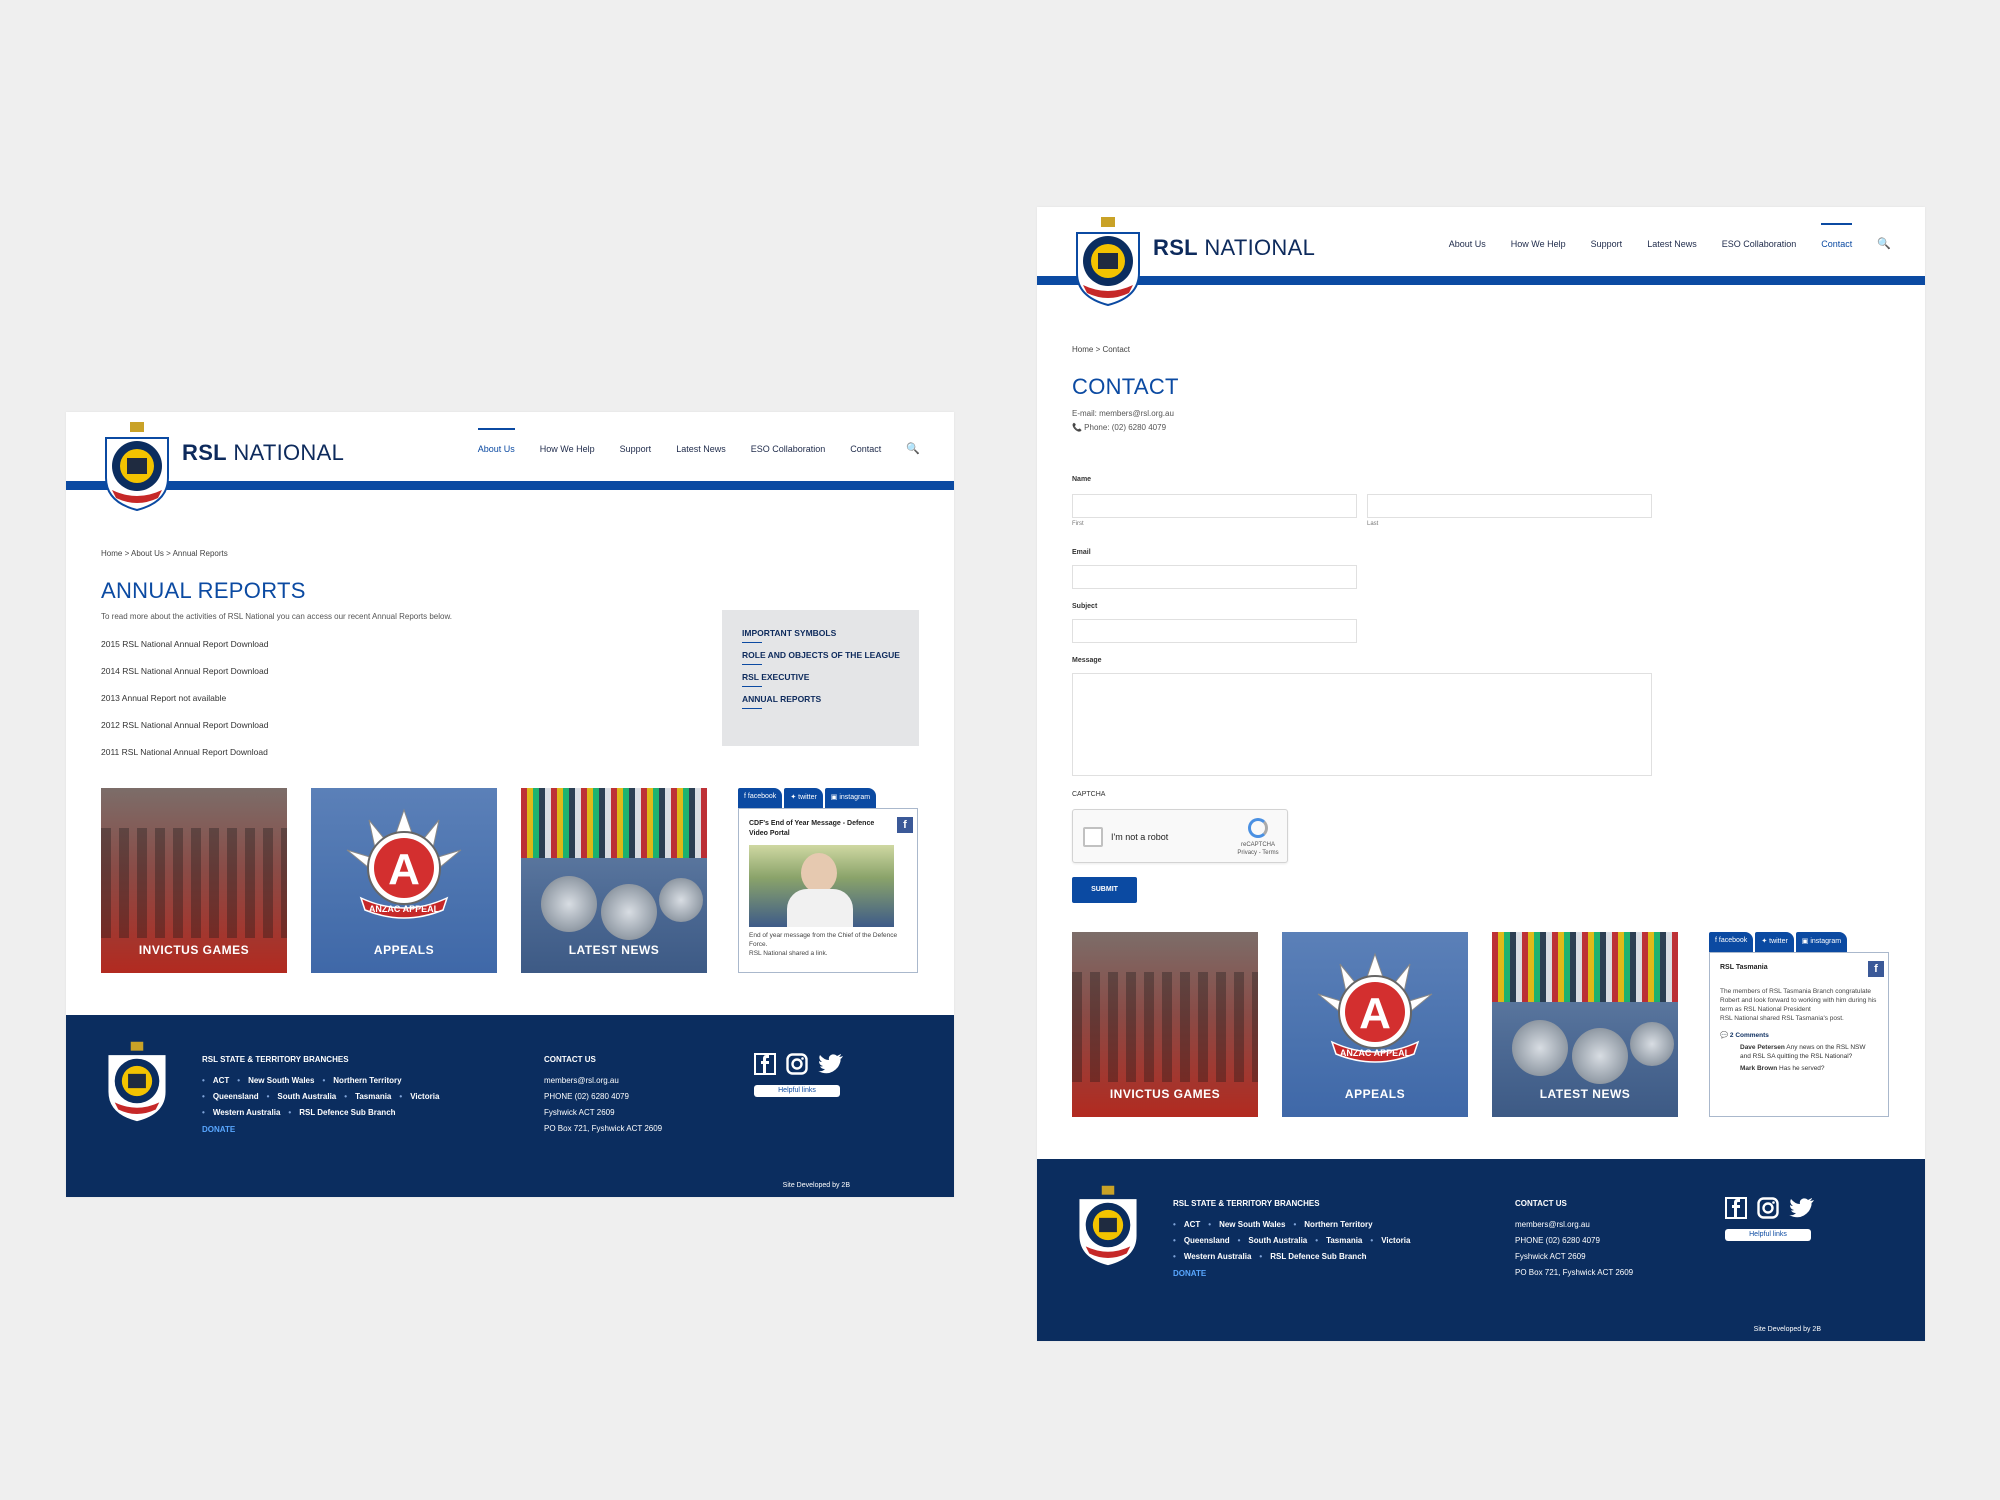  What do you see at coordinates (184, 752) in the screenshot?
I see `report-link-2011: 2011 RSL National Annual Report Download` at bounding box center [184, 752].